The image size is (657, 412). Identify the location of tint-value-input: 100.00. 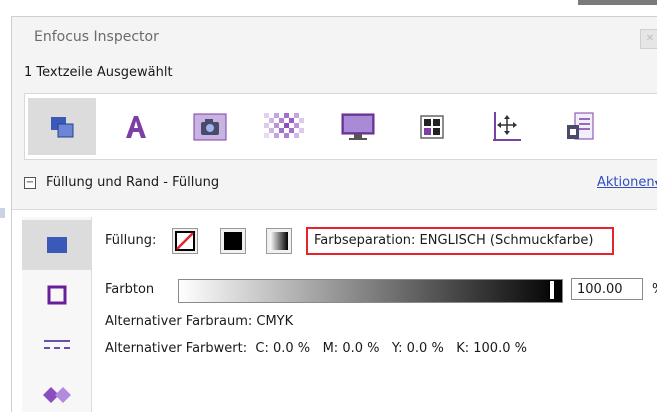
(607, 289).